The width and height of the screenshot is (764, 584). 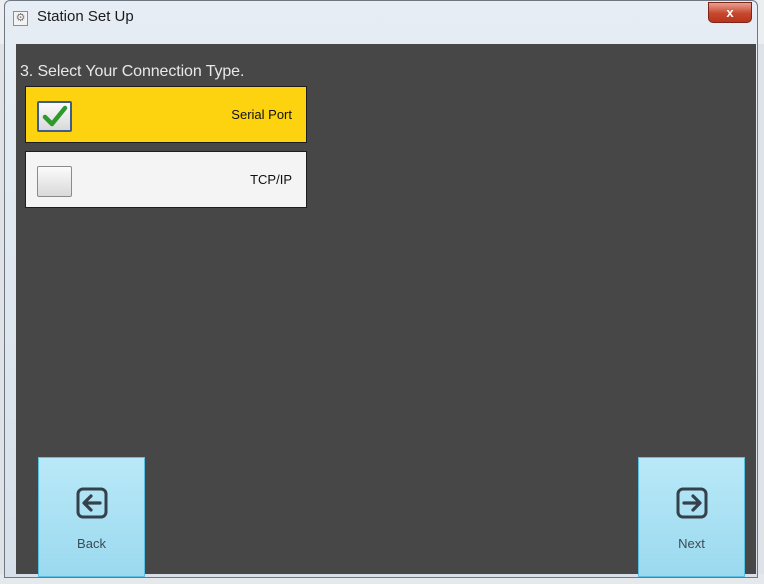 I want to click on arrow-right-icon, so click(x=692, y=503).